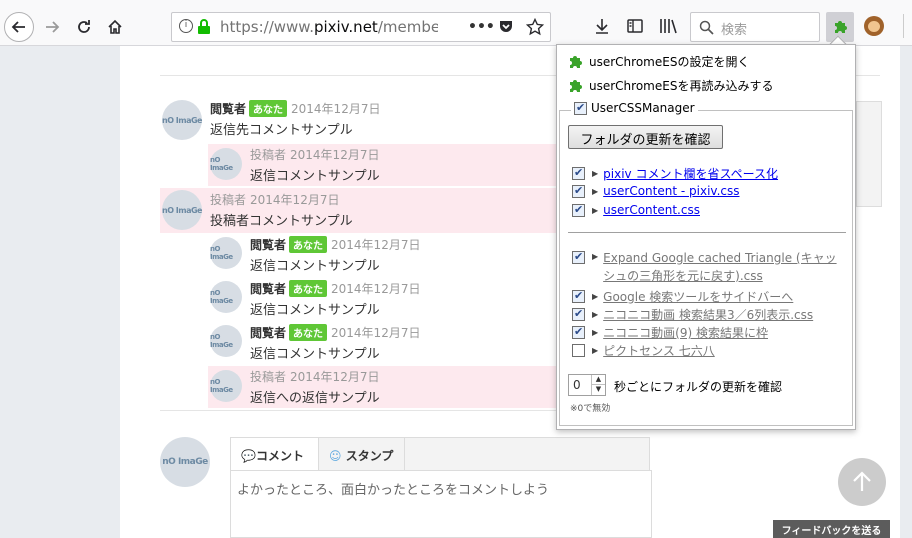  I want to click on url-bar: i https://www.pixiv.net/member_ •••, so click(361, 27).